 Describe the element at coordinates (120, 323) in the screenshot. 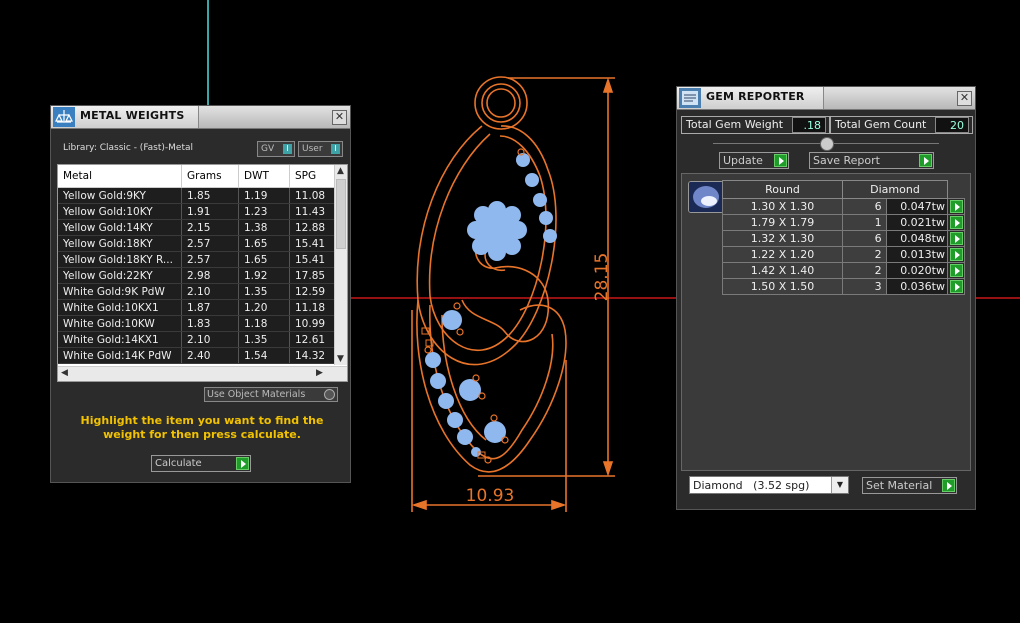

I see `metal-name-cell: White Gold:10KW` at that location.